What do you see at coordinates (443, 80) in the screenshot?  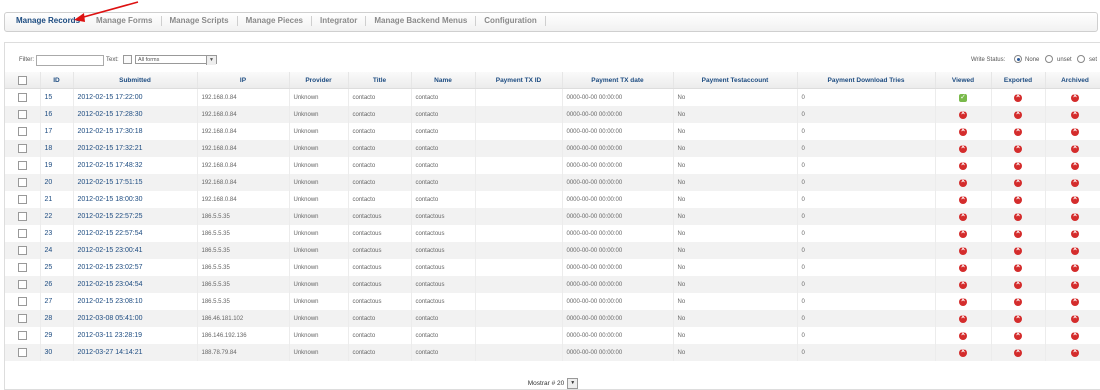 I see `header-name: Name` at bounding box center [443, 80].